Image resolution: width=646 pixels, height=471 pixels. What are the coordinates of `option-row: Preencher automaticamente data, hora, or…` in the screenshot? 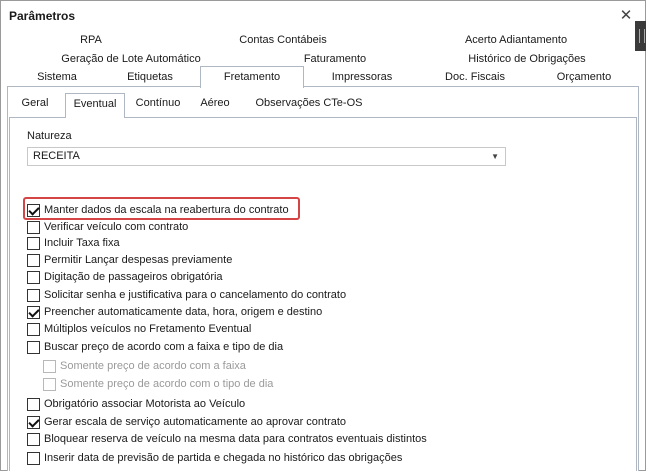 It's located at (174, 312).